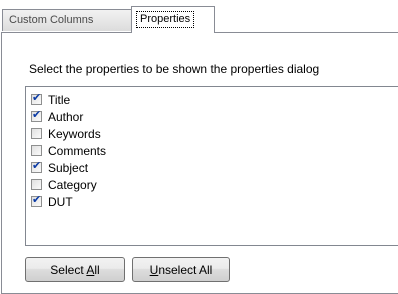 The height and width of the screenshot is (294, 398). I want to click on list-item-label: Keywords, so click(74, 133).